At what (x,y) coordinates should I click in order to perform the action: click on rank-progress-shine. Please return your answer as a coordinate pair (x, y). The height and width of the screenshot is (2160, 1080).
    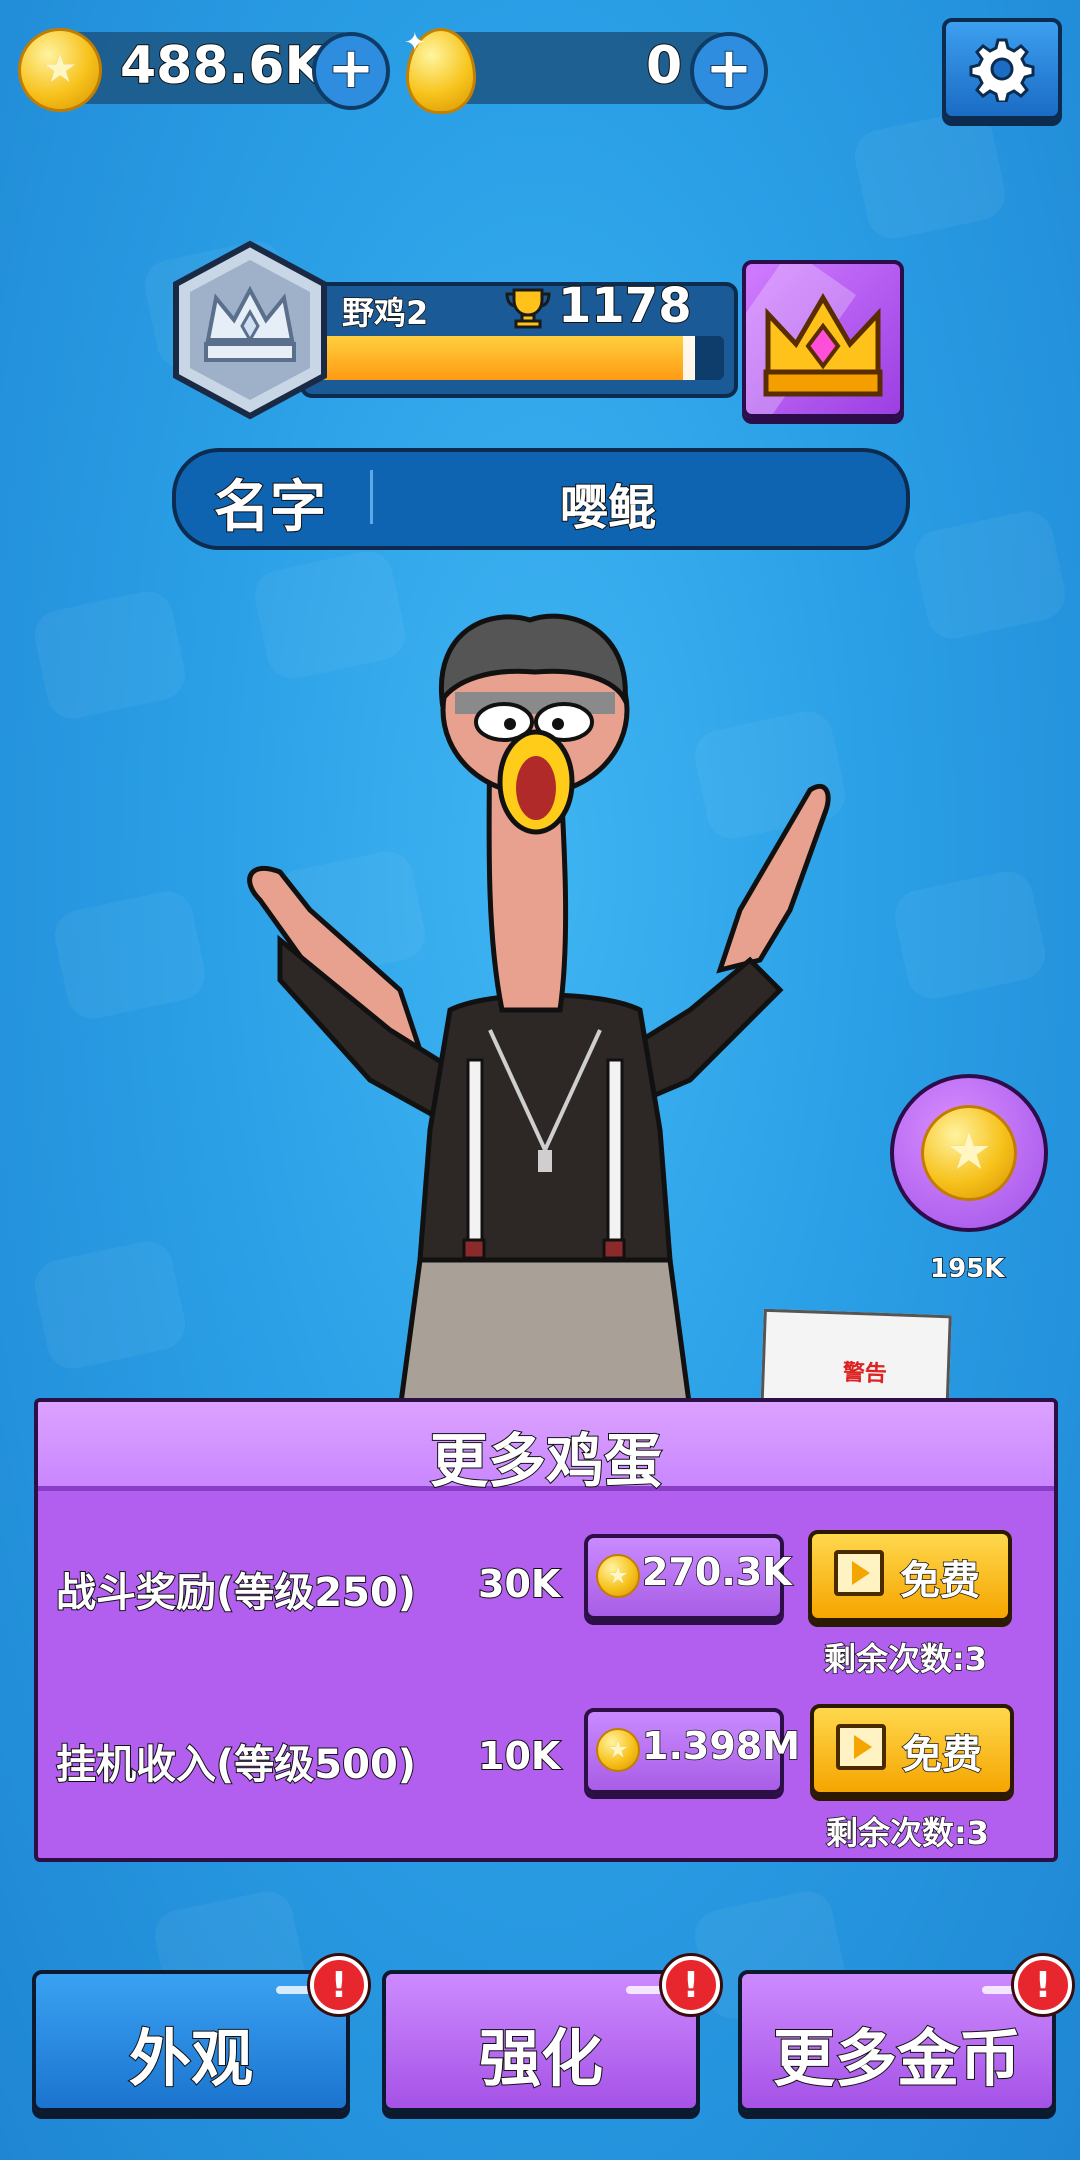
    Looking at the image, I should click on (689, 358).